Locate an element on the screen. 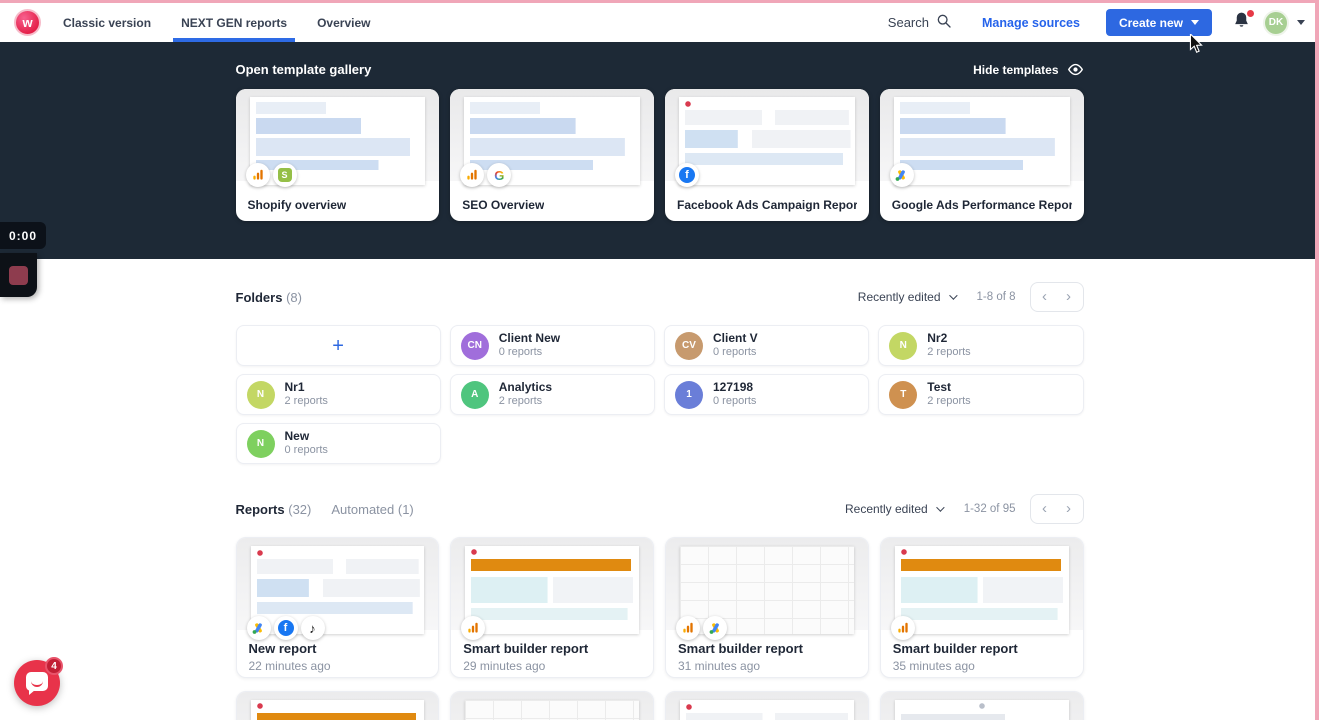 The image size is (1319, 720). chat-widget-button: 4 is located at coordinates (38, 681).